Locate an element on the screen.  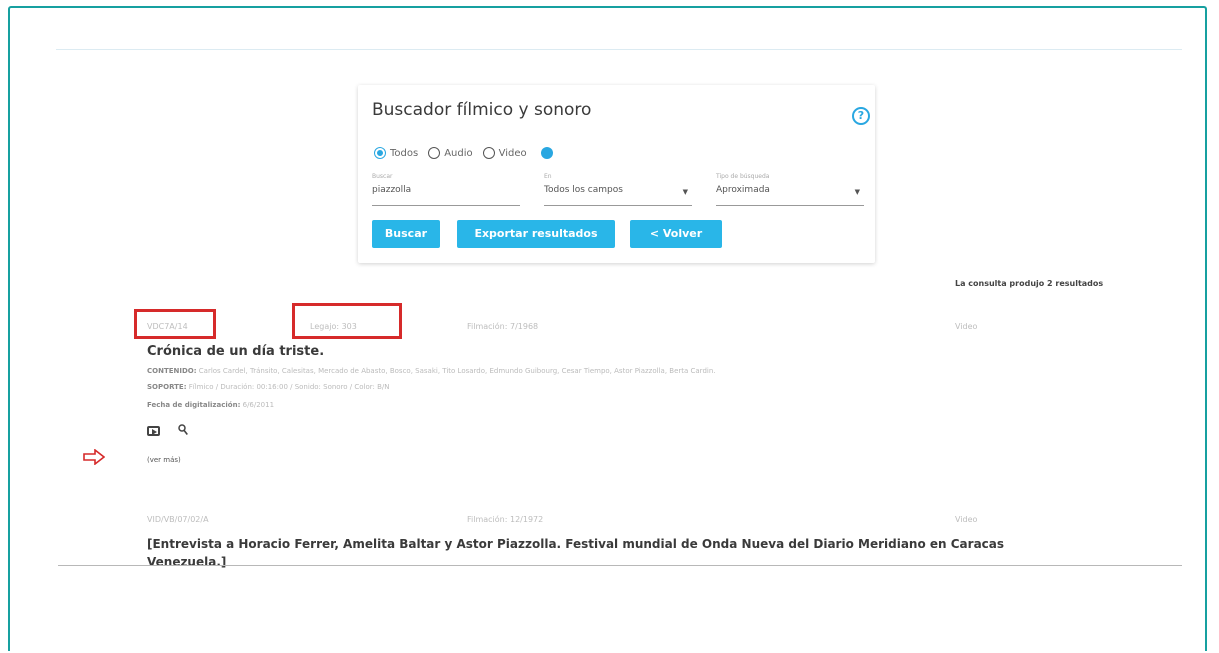
search-type-label: Tipo de búsqueda is located at coordinates (743, 176).